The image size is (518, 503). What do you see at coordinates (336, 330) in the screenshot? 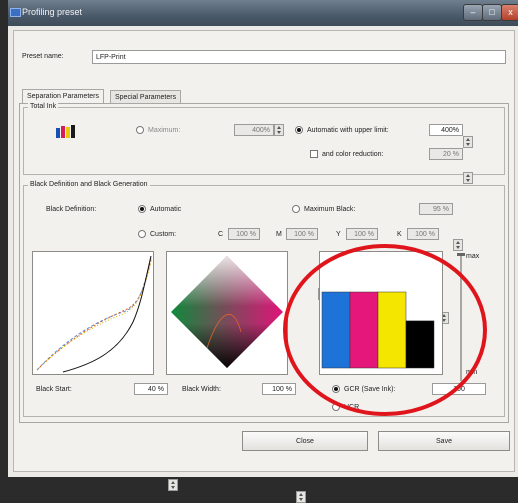
I see `cyan-bar` at bounding box center [336, 330].